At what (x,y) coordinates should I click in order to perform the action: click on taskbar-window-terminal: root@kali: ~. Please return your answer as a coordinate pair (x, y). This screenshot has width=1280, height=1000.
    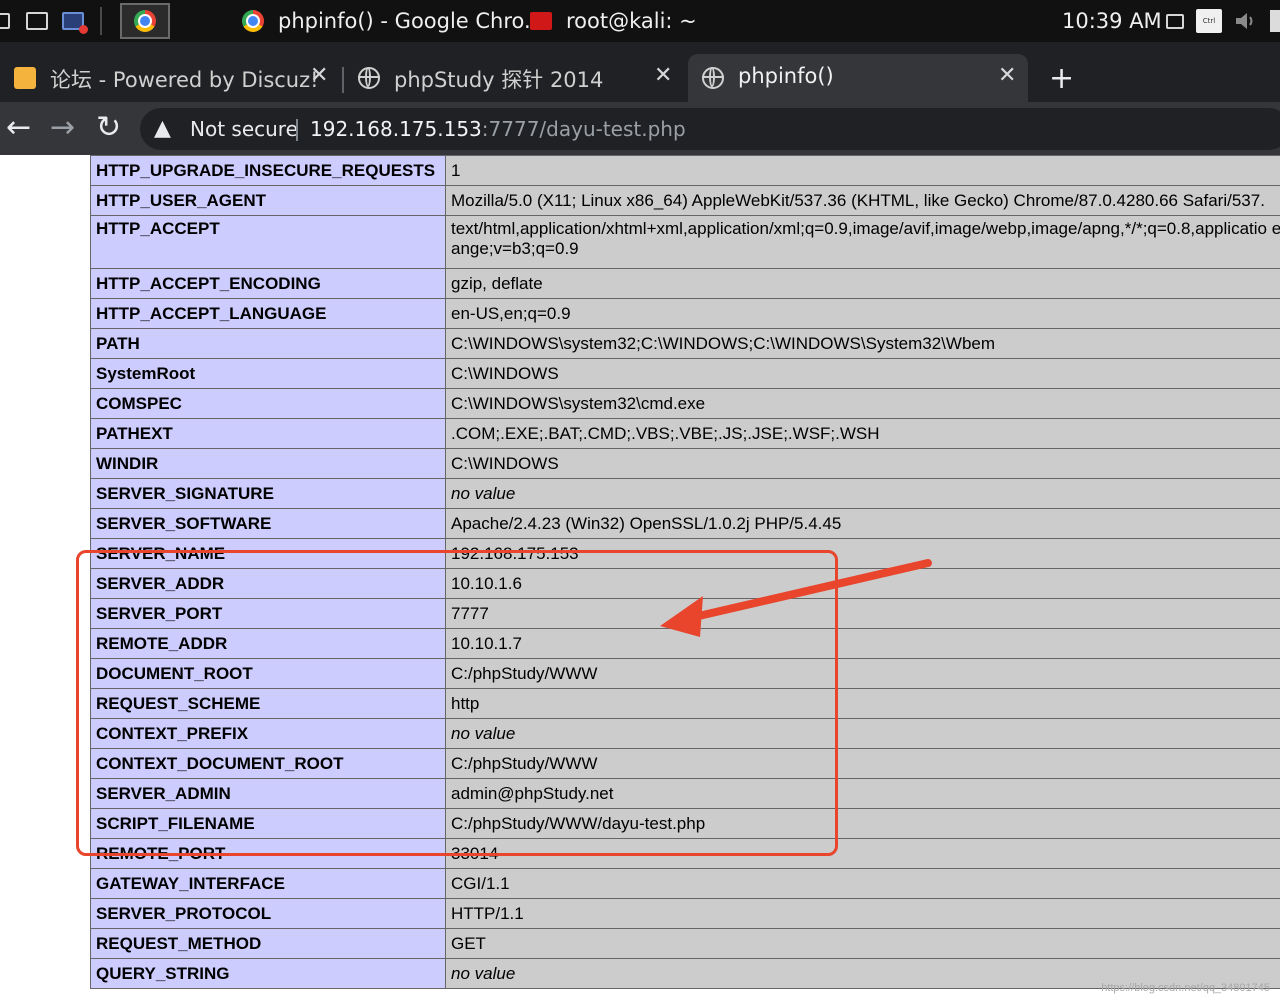
    Looking at the image, I should click on (613, 21).